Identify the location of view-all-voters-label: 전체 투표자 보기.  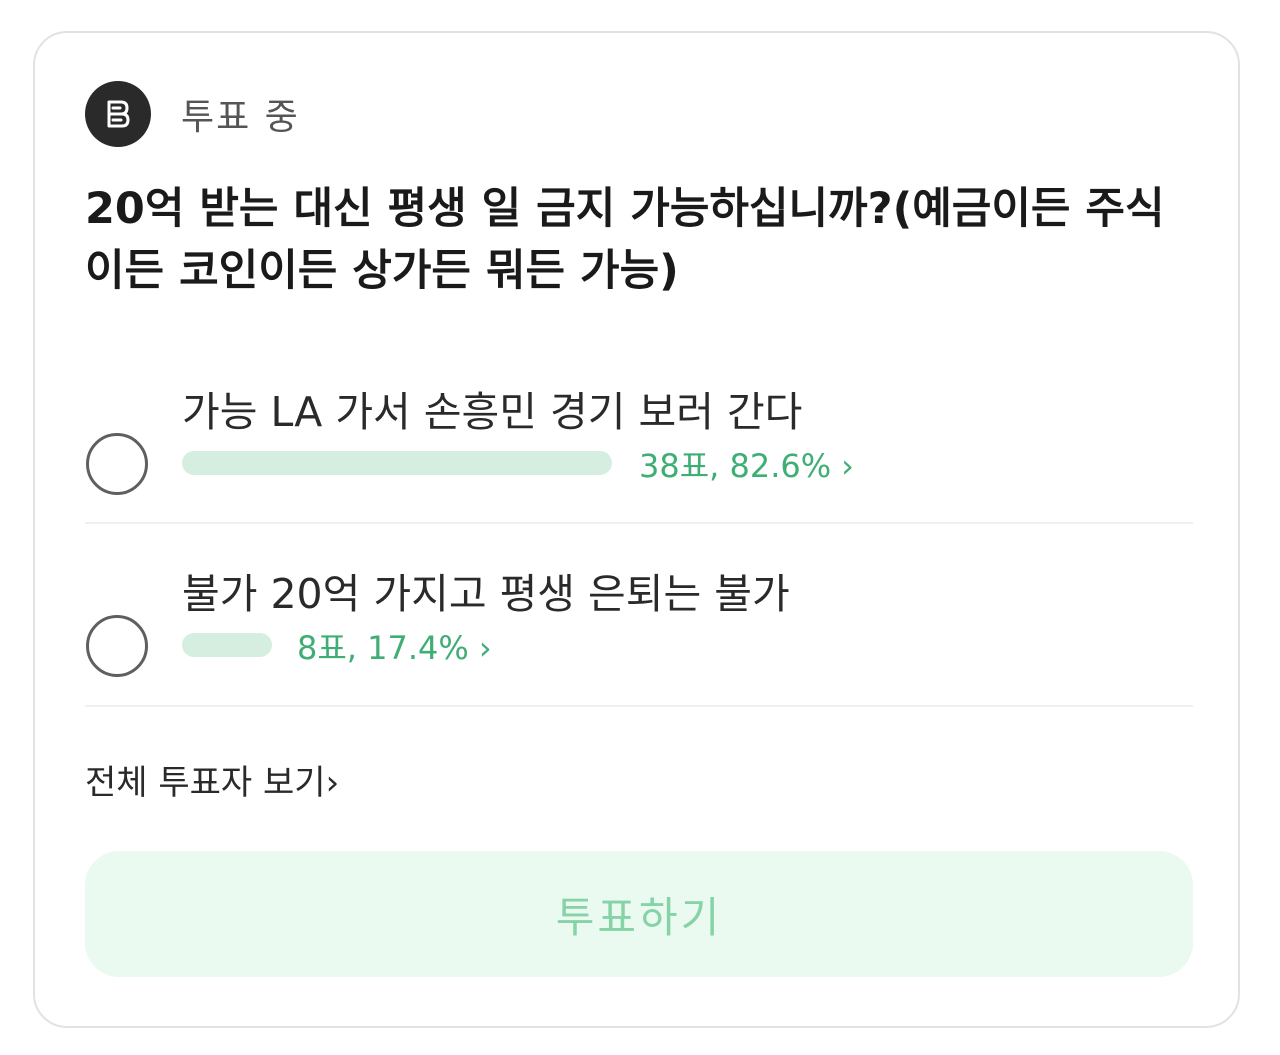
(205, 783).